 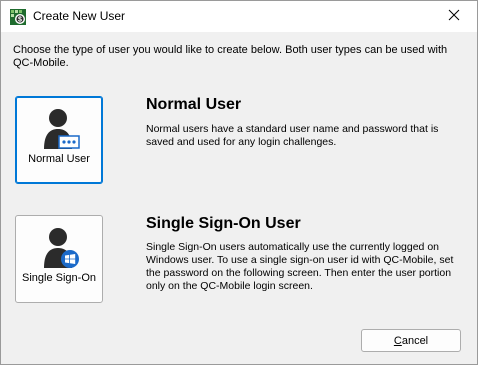 I want to click on normal-user-tile: Normal User, so click(x=59, y=140).